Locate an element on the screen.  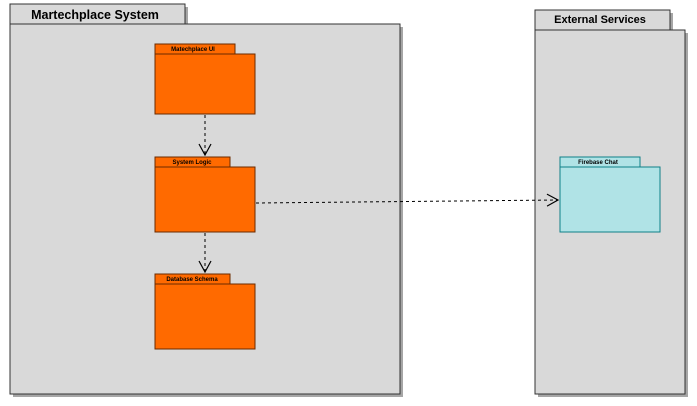
container-title: Martechplace System is located at coordinates (95, 15).